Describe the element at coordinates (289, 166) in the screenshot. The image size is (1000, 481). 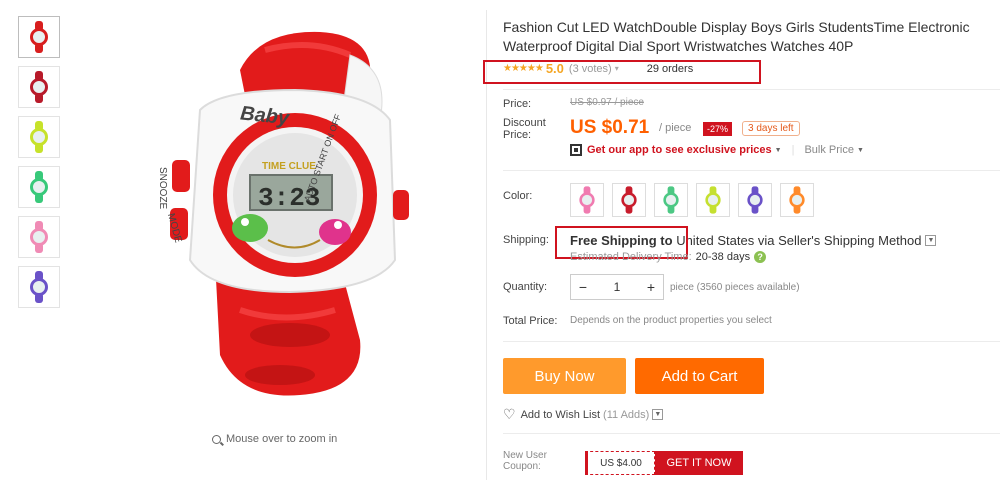
I see `dial-label-text: TIME CLUE` at that location.